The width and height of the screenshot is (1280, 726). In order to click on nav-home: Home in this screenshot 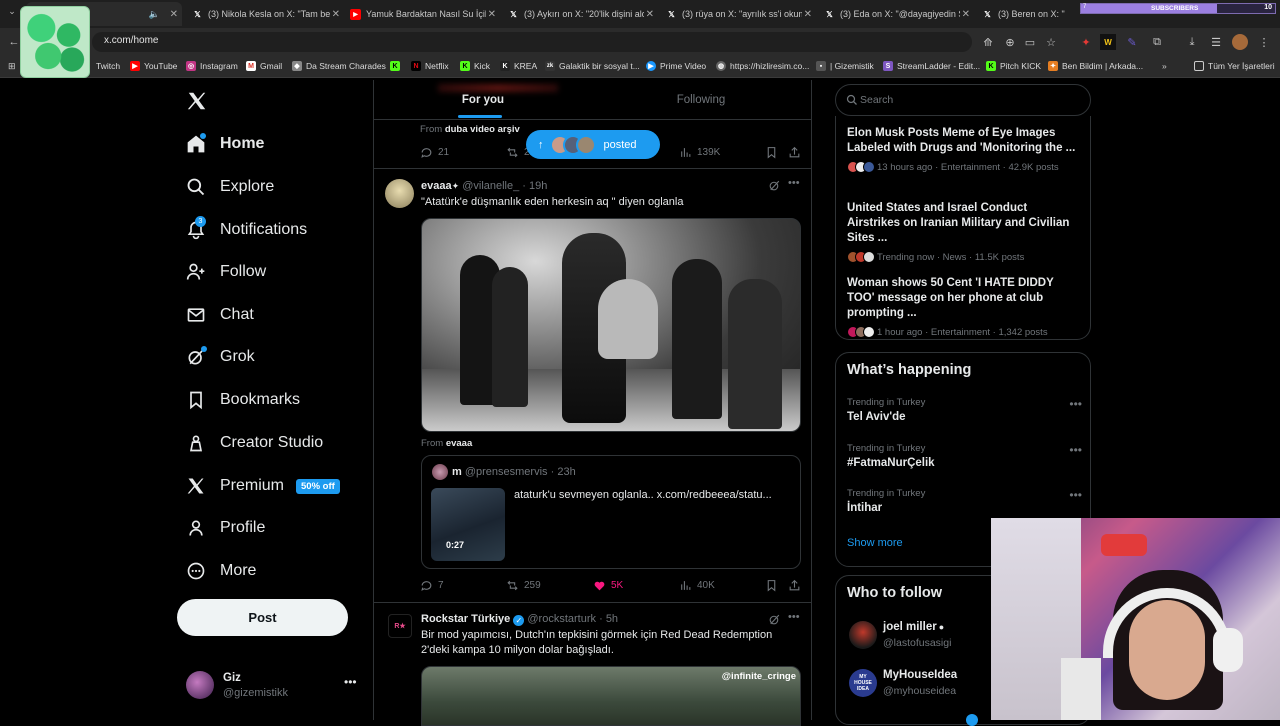, I will do `click(225, 143)`.